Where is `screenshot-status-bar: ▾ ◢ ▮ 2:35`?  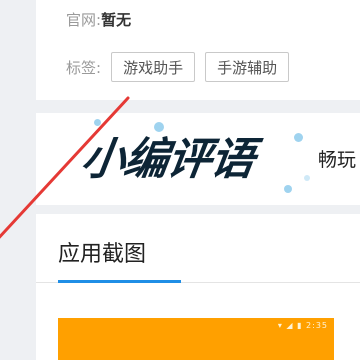 screenshot-status-bar: ▾ ◢ ▮ 2:35 is located at coordinates (302, 325).